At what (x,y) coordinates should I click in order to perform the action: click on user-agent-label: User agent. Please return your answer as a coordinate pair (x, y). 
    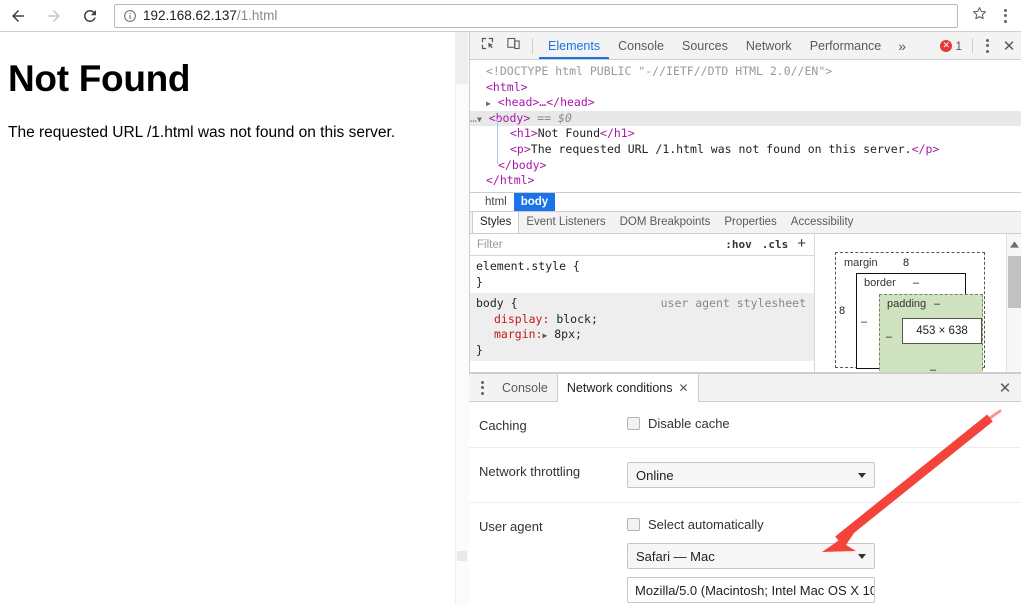
    Looking at the image, I should click on (511, 526).